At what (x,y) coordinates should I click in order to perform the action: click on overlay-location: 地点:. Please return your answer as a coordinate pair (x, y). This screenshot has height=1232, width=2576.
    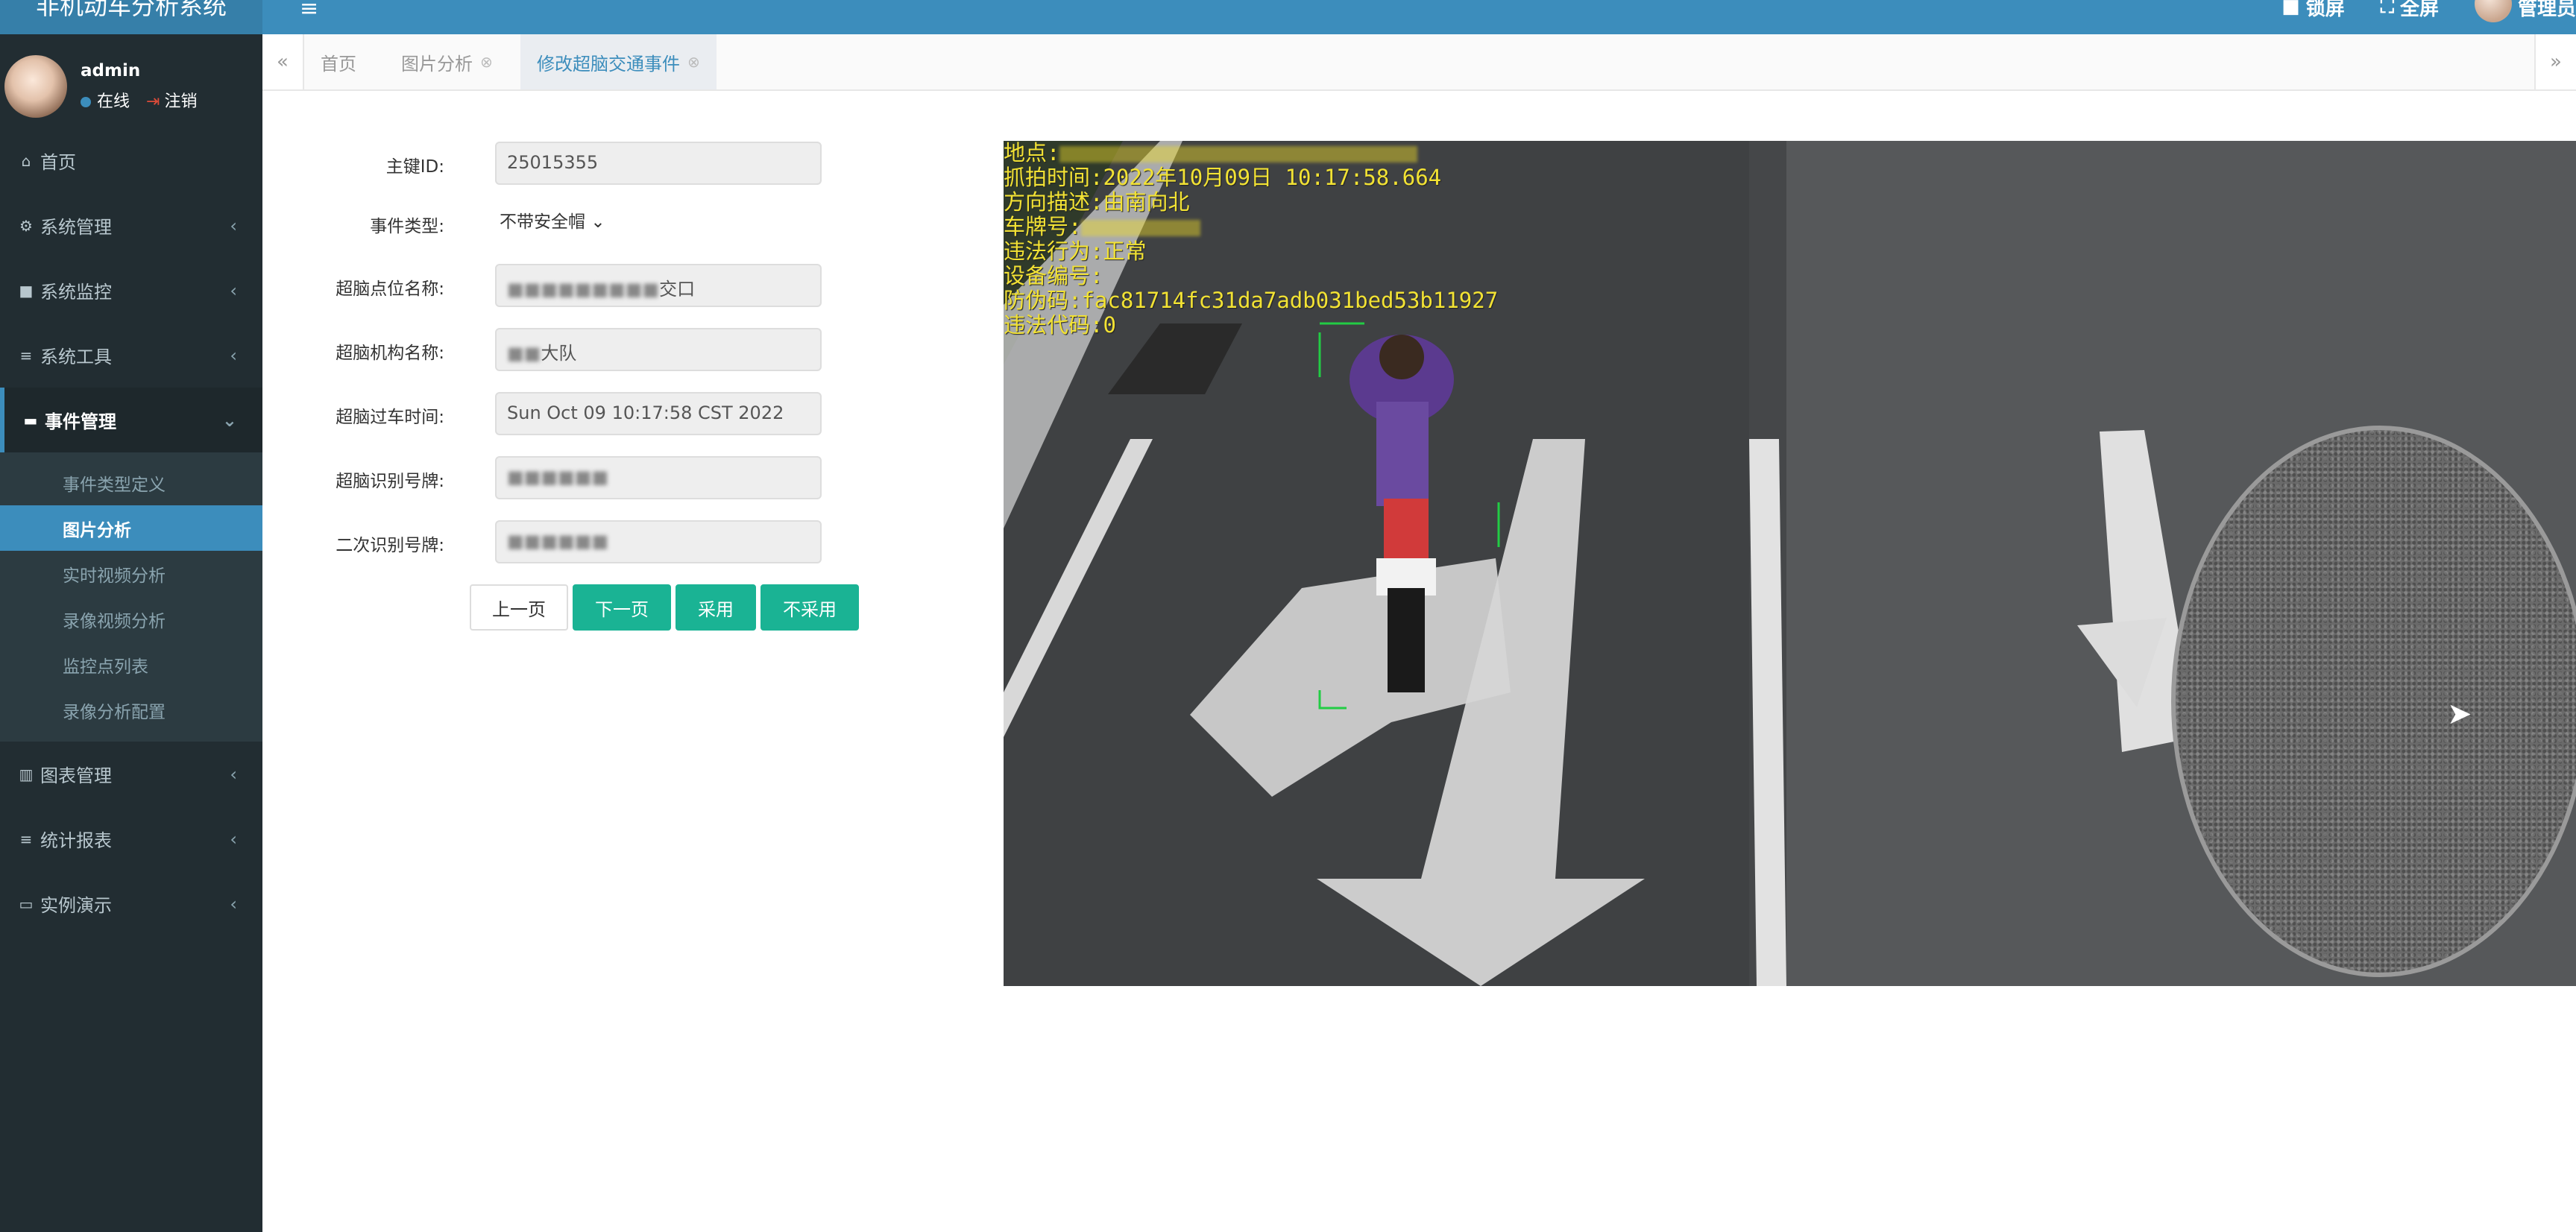
    Looking at the image, I should click on (1032, 153).